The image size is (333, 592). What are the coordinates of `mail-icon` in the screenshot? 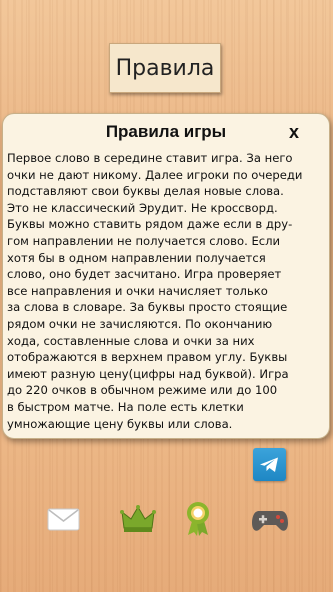 It's located at (63, 519).